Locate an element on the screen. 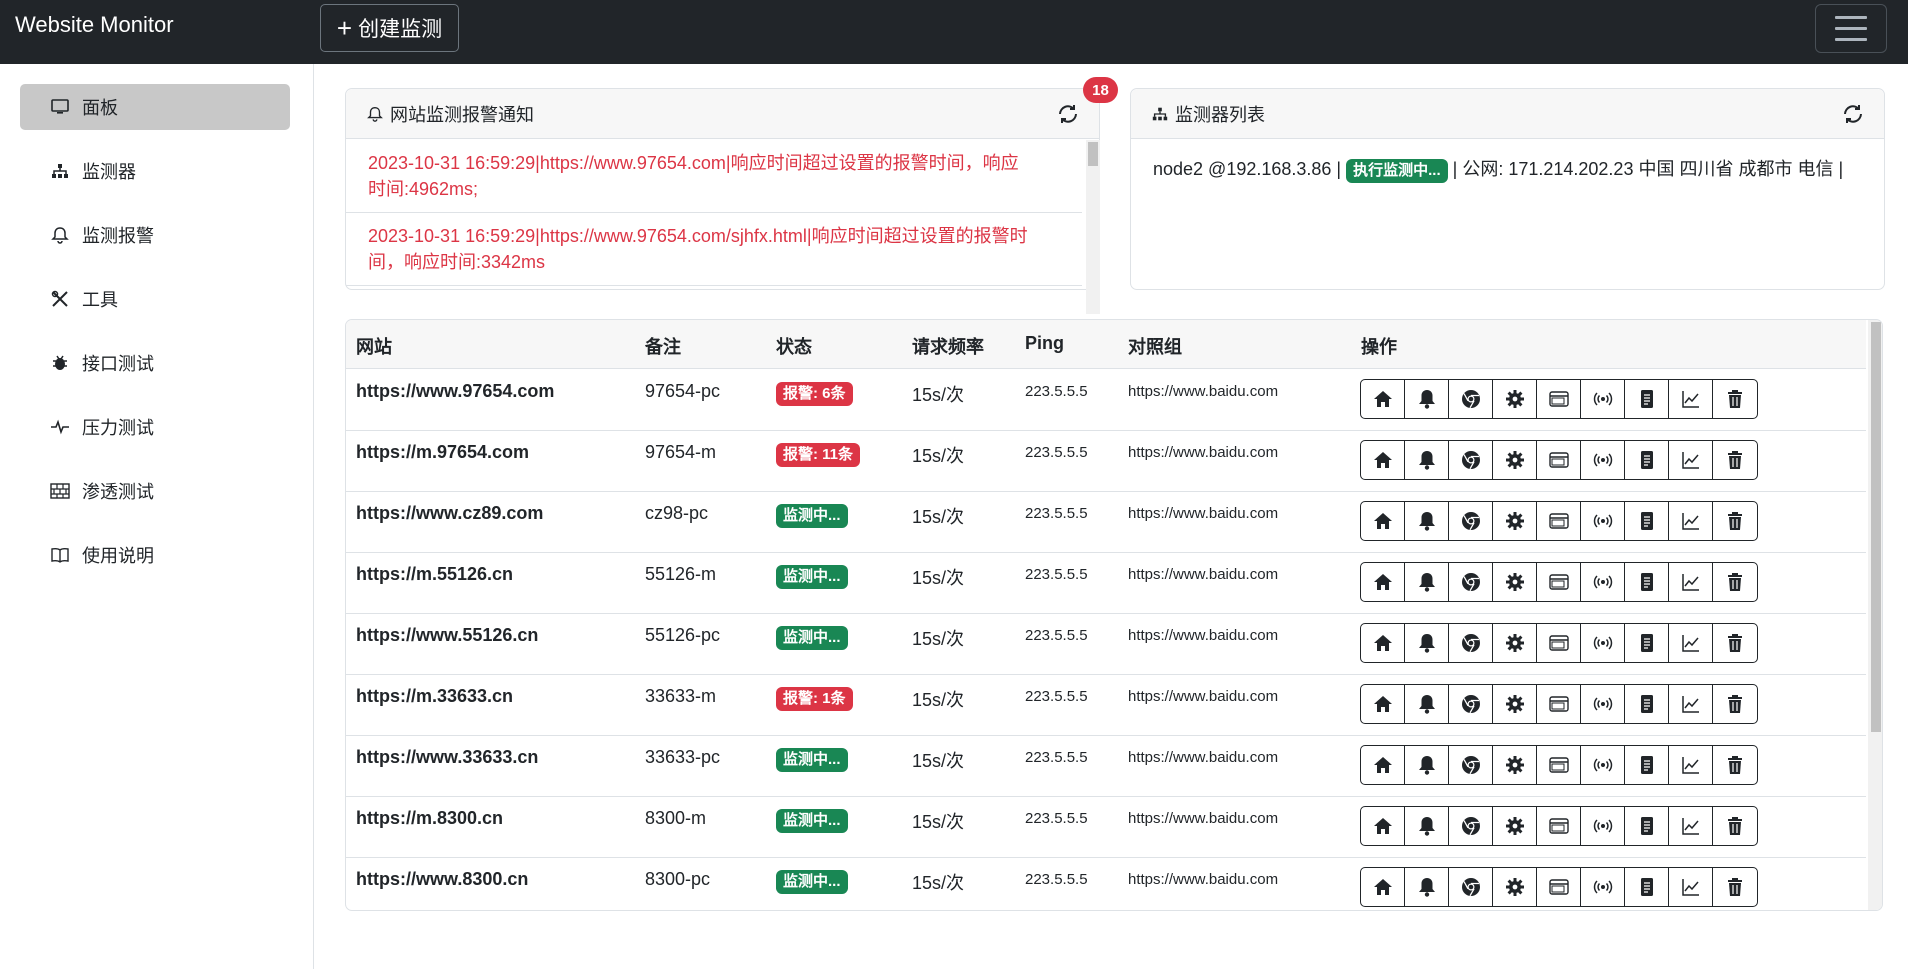 The width and height of the screenshot is (1908, 969). monitors-refresh-icon is located at coordinates (1853, 114).